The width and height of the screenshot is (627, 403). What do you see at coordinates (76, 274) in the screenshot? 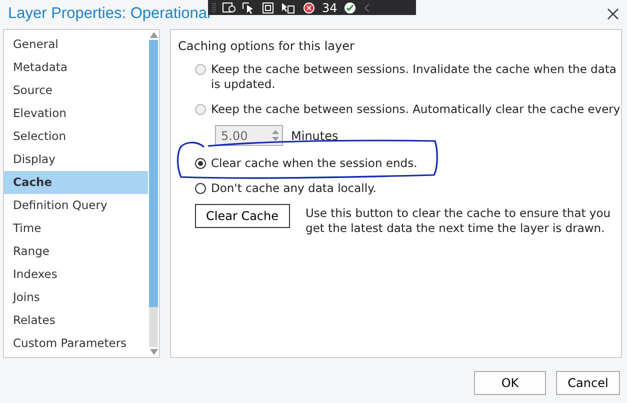
I see `page-list-item: Indexes` at bounding box center [76, 274].